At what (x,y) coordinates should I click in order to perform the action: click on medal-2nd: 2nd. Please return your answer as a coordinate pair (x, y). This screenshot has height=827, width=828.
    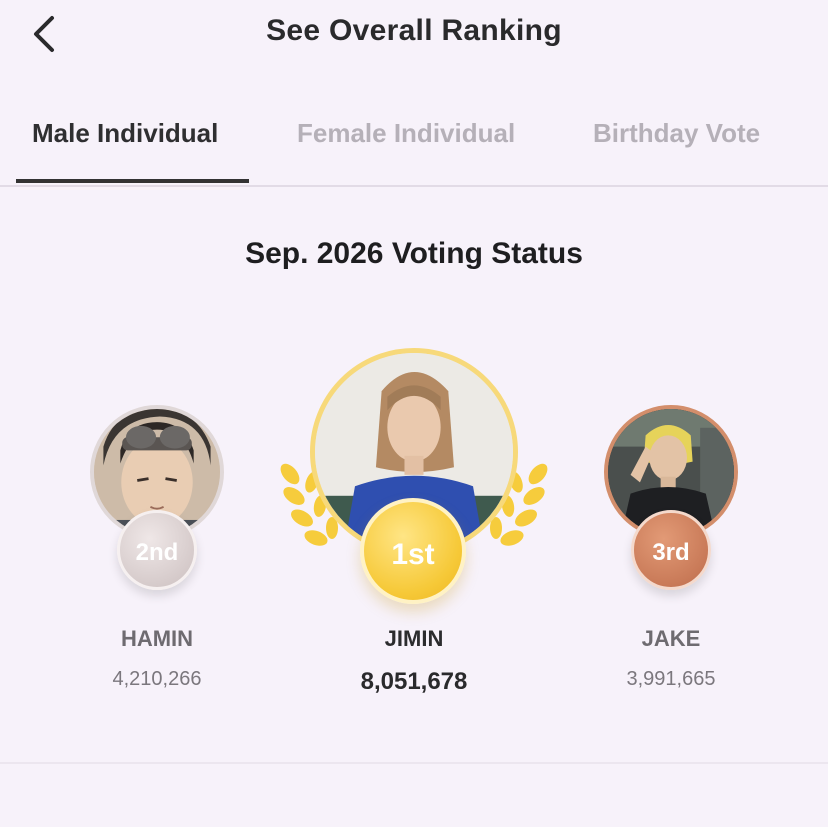
    Looking at the image, I should click on (157, 550).